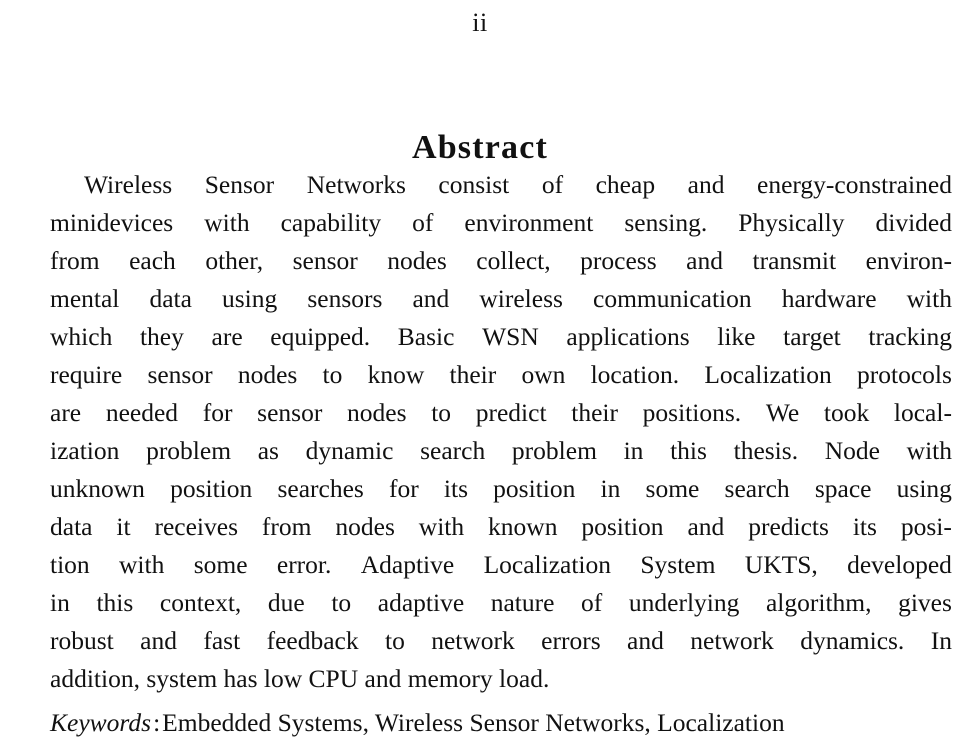 The image size is (960, 754). Describe the element at coordinates (543, 374) in the screenshot. I see `abstract-word: own` at that location.